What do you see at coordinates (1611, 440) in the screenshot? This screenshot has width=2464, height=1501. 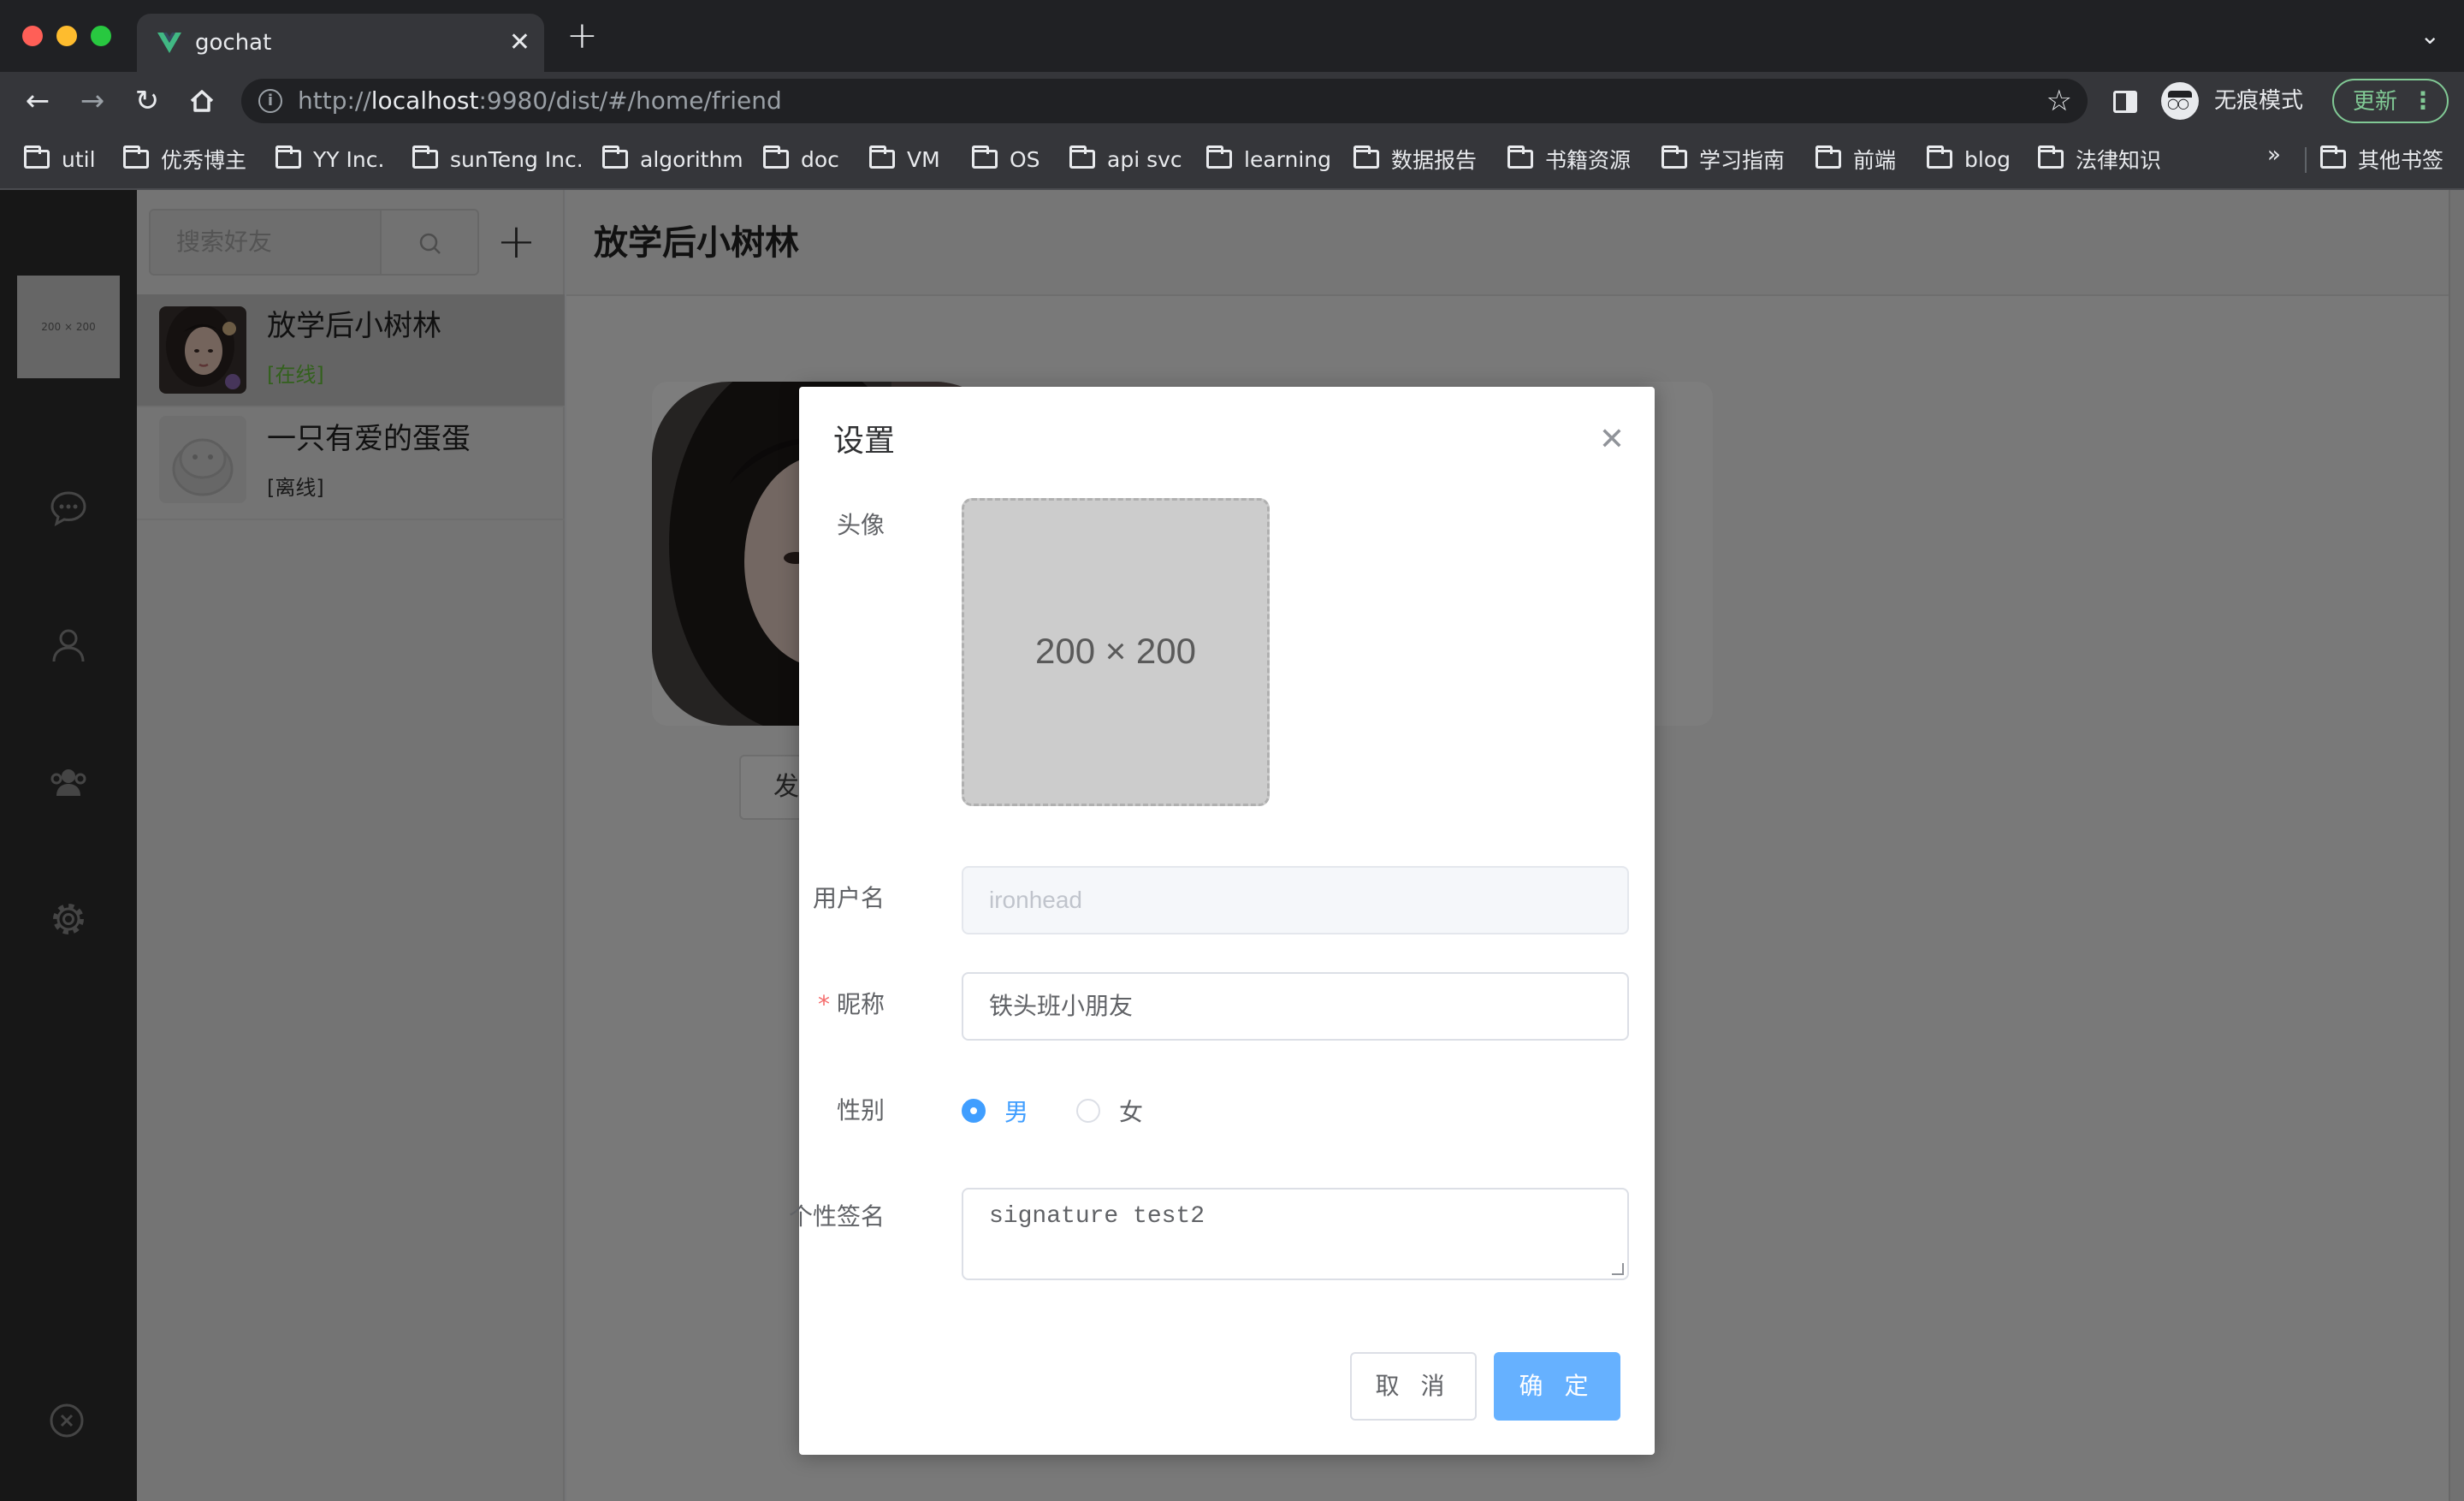 I see `close-icon: ✕` at bounding box center [1611, 440].